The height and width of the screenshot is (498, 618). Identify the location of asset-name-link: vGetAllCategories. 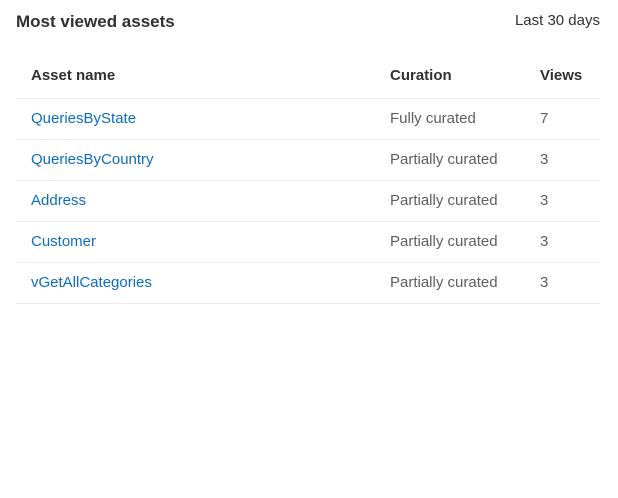
(91, 283).